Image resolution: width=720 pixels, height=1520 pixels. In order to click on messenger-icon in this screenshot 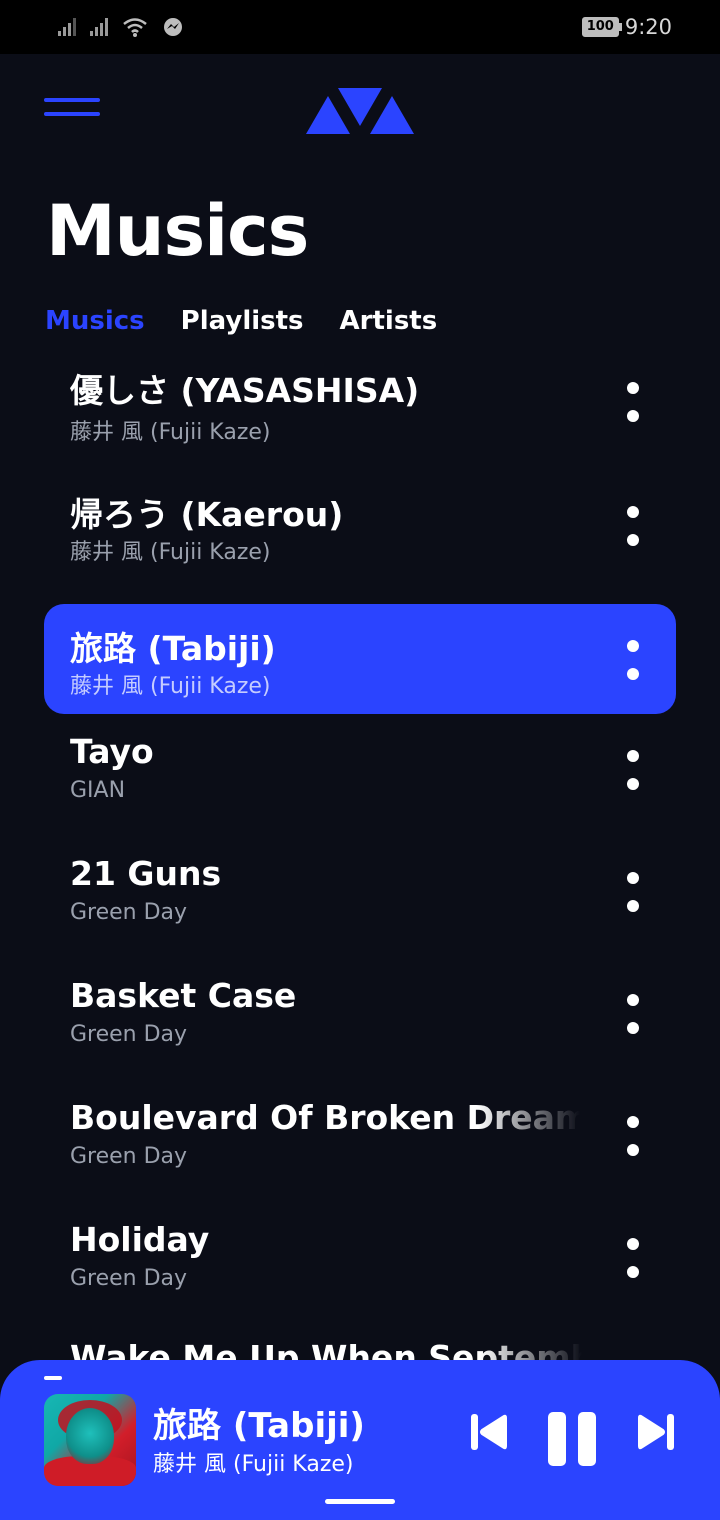, I will do `click(173, 27)`.